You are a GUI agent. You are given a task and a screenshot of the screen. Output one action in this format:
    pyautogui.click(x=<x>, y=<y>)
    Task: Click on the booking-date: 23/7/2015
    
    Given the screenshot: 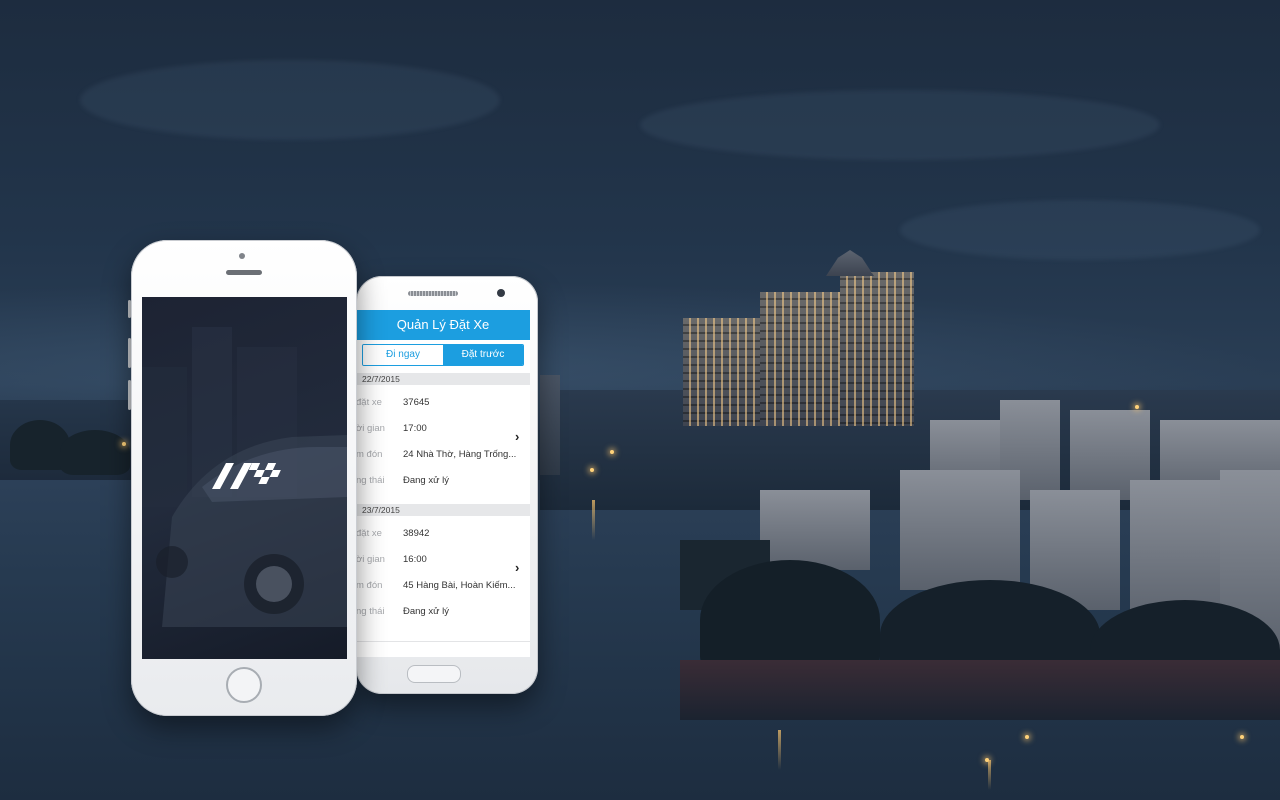 What is the action you would take?
    pyautogui.click(x=443, y=510)
    